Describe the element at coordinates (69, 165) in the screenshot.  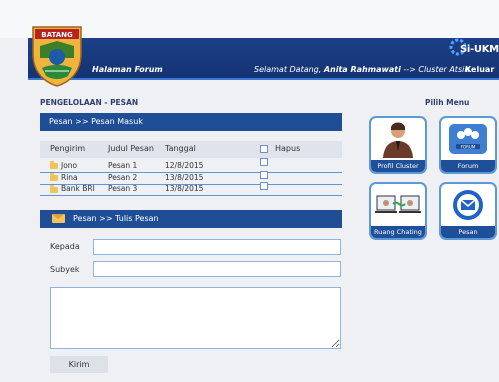
I see `sender-cell: Jono` at that location.